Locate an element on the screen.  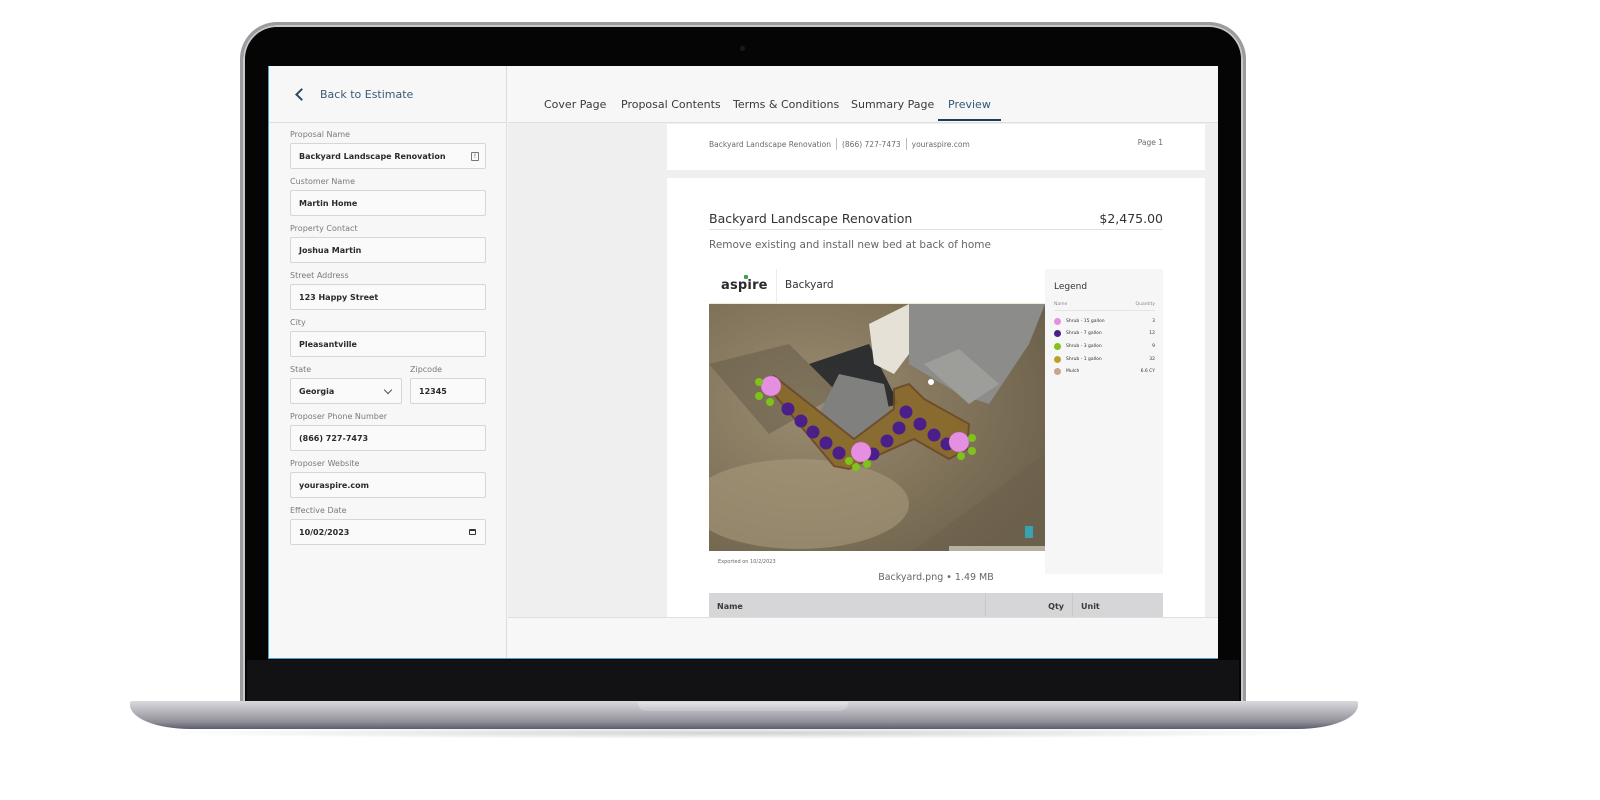
legend-item-quantity: 12 is located at coordinates (1152, 334).